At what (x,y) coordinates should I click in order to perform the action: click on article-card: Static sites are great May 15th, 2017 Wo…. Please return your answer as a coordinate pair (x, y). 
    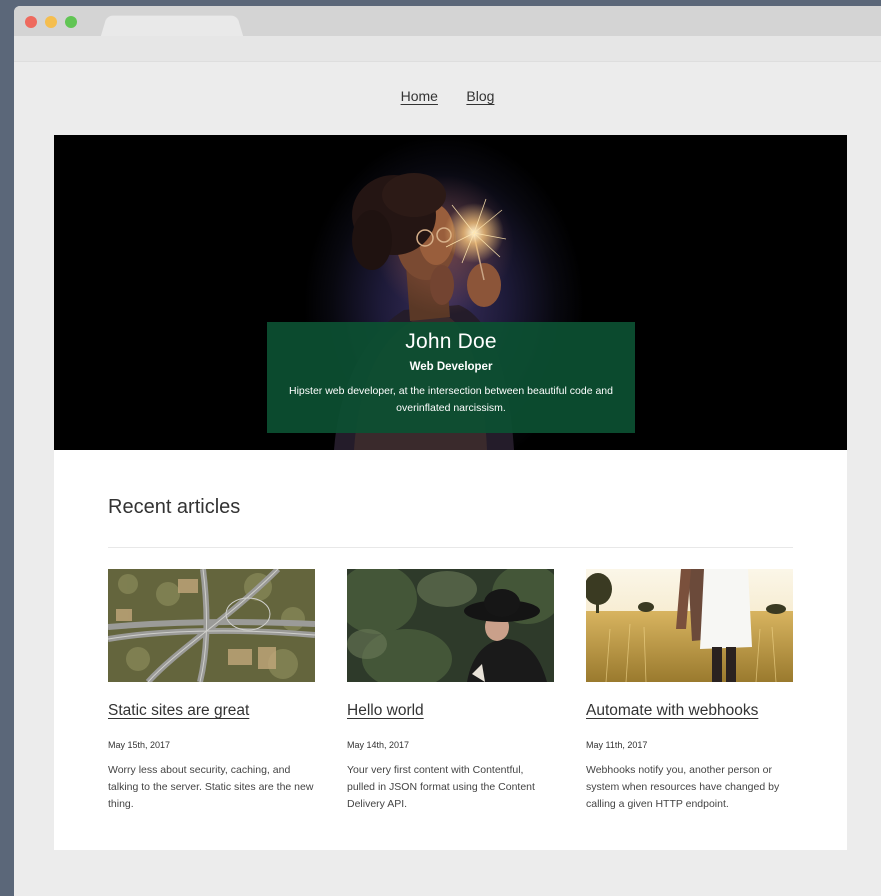
    Looking at the image, I should click on (211, 691).